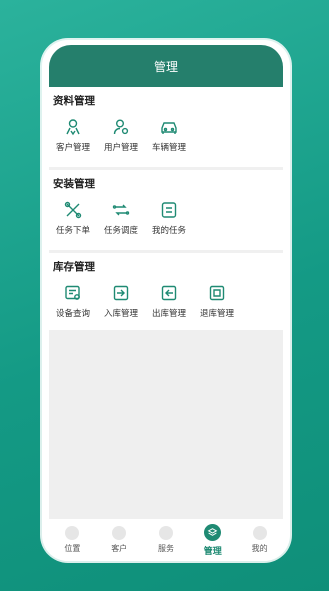 The height and width of the screenshot is (591, 329). I want to click on bottom-tab-bar: 位置 客户 服务 管理 我的, so click(166, 540).